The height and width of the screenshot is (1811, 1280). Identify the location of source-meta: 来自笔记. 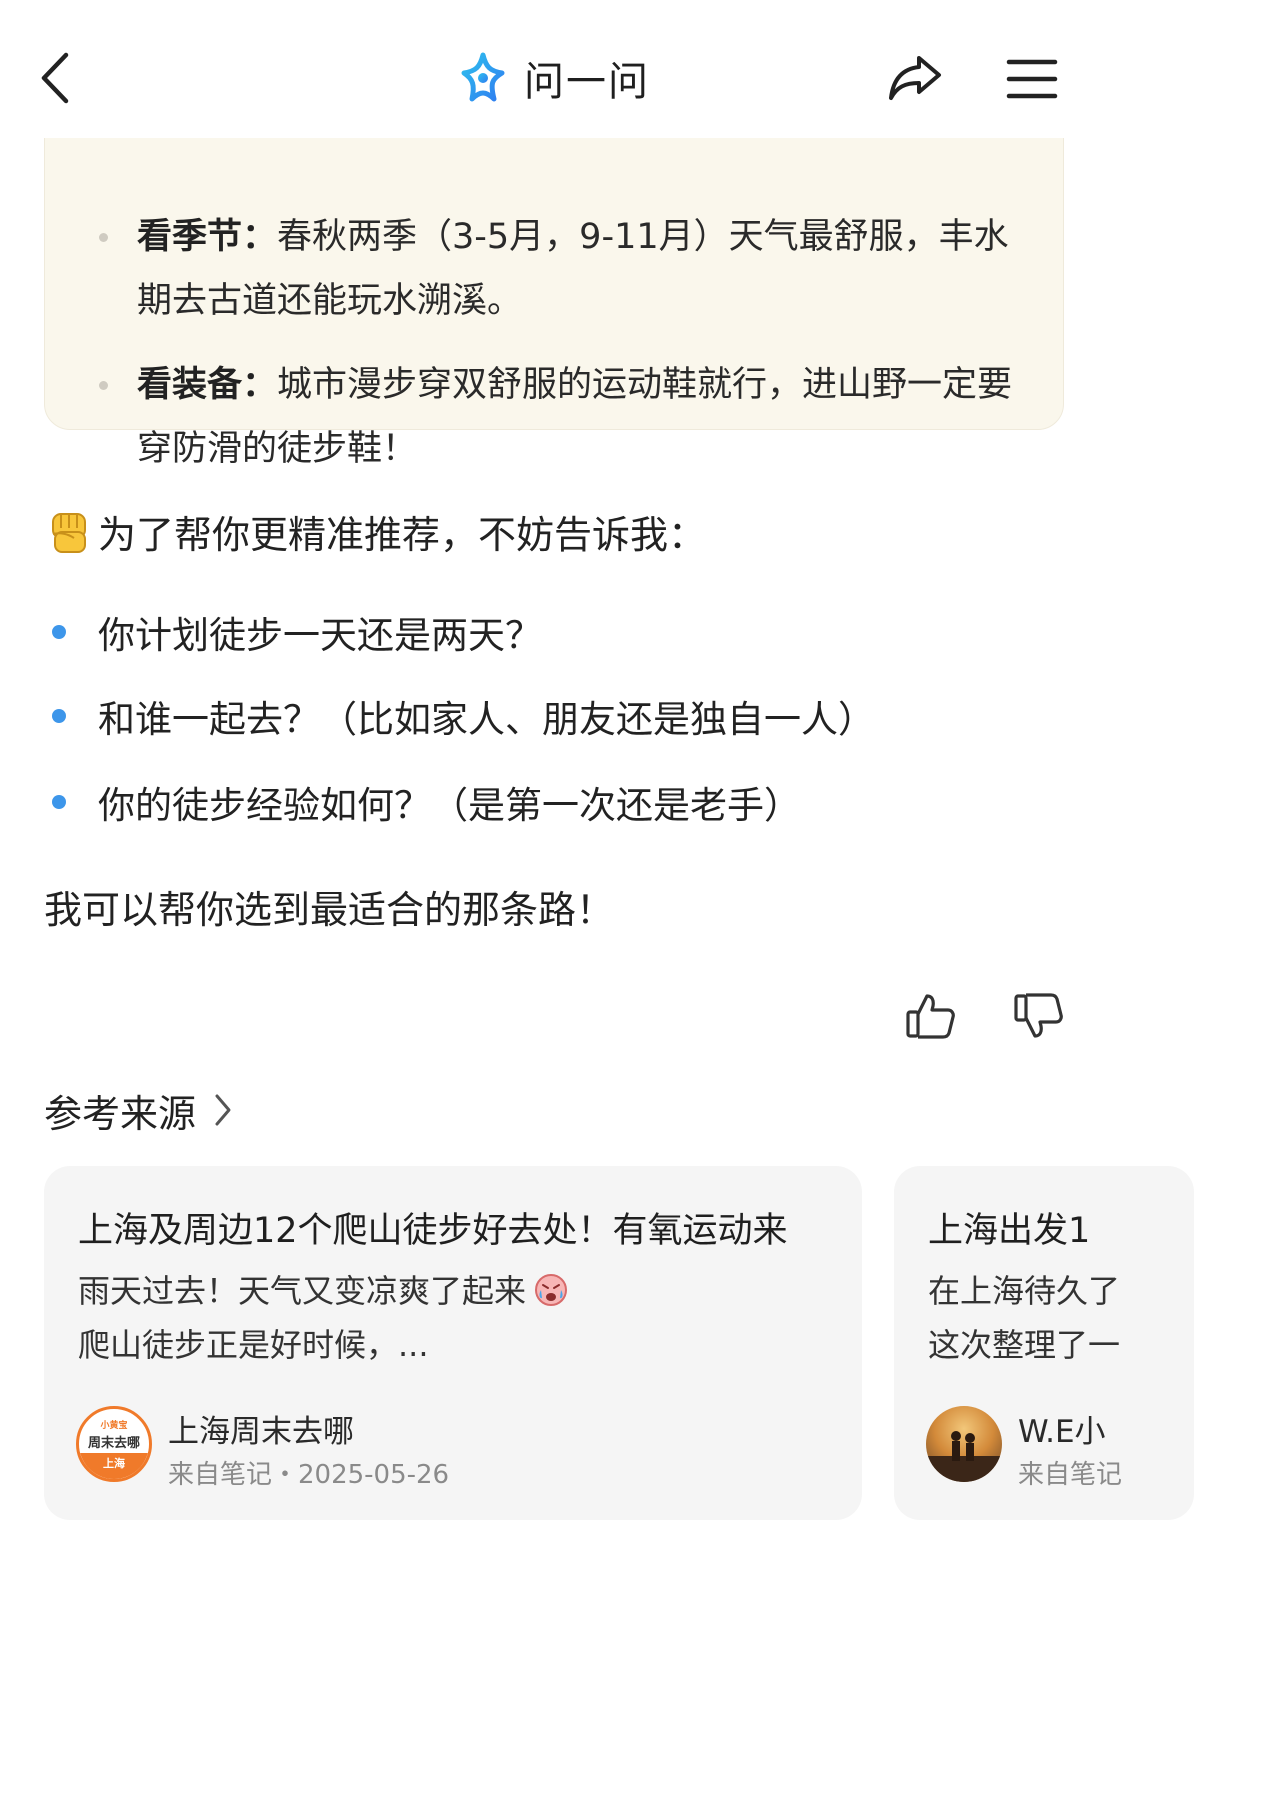
(1070, 1475).